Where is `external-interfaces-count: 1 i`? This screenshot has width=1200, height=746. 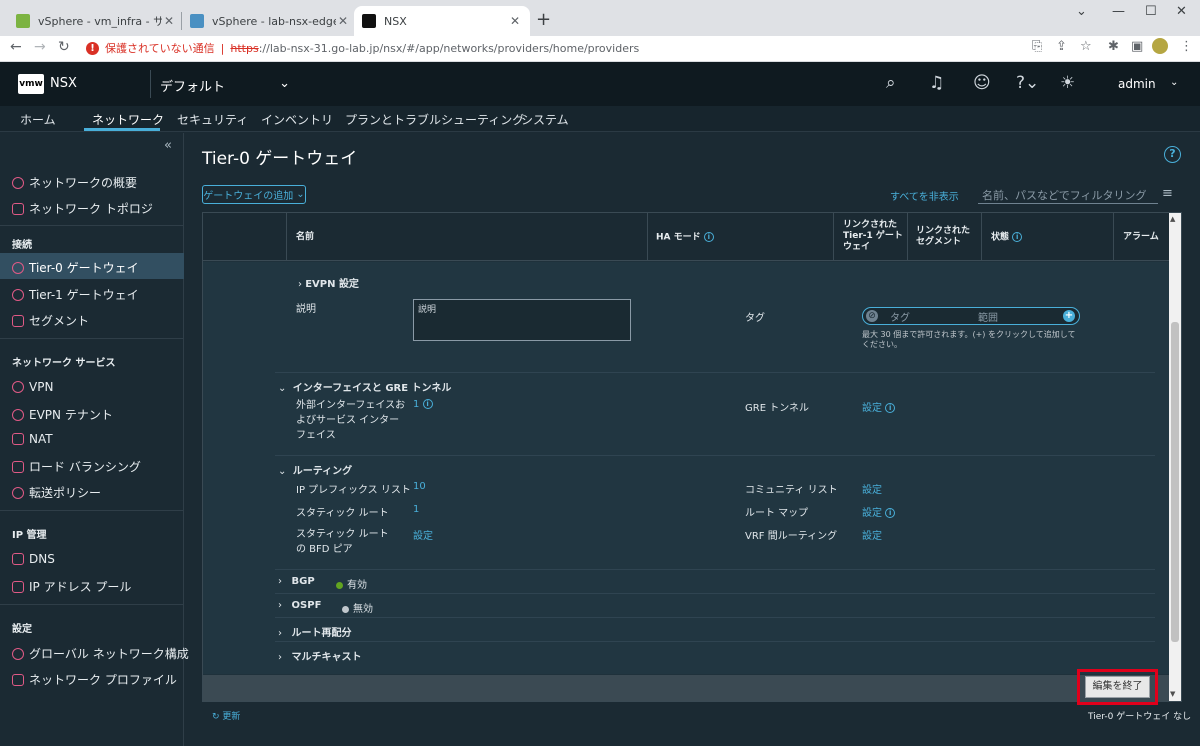
external-interfaces-count: 1 i is located at coordinates (423, 404).